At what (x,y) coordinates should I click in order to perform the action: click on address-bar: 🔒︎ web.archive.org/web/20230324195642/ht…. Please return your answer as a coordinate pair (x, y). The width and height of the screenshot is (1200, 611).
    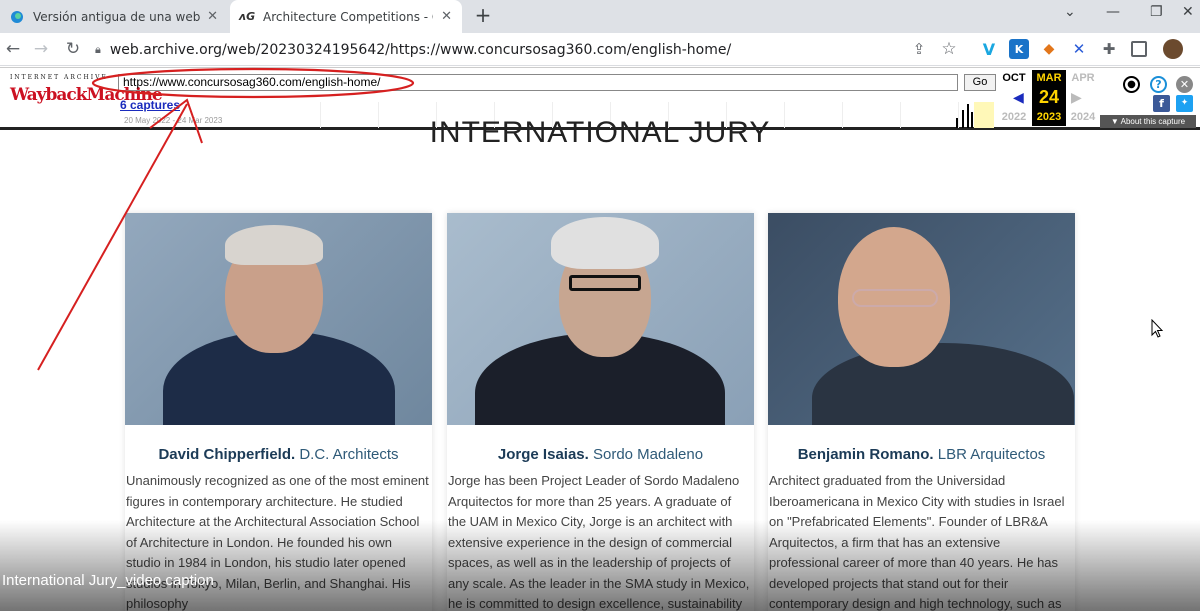
    Looking at the image, I should click on (535, 50).